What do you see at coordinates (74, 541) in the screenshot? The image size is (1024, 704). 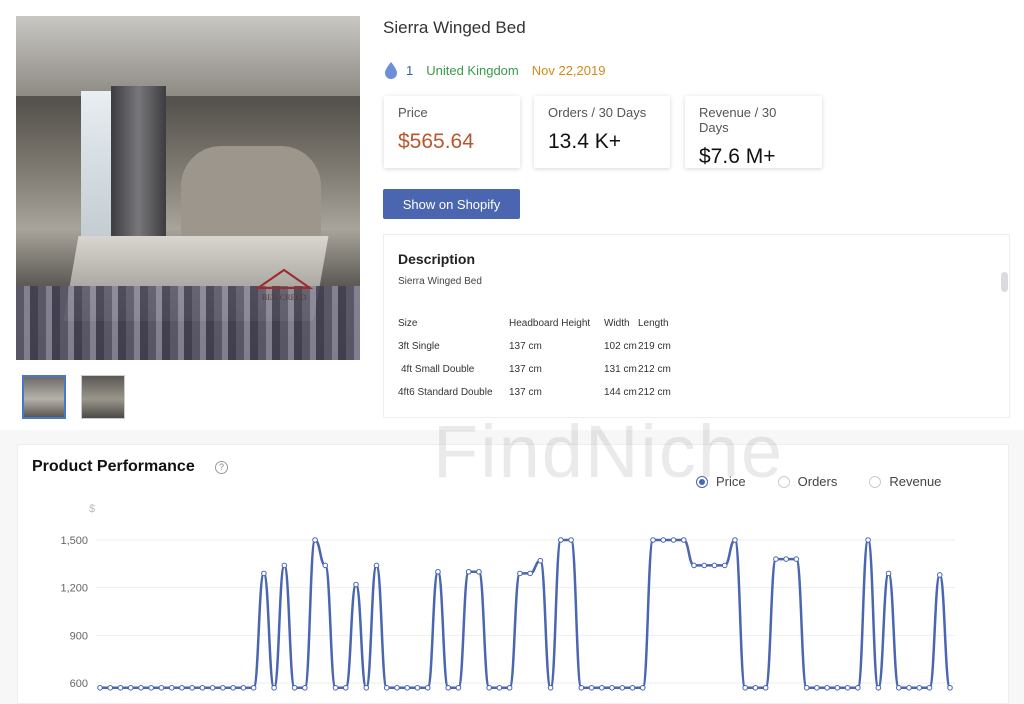 I see `y-tick-label: 1,500` at bounding box center [74, 541].